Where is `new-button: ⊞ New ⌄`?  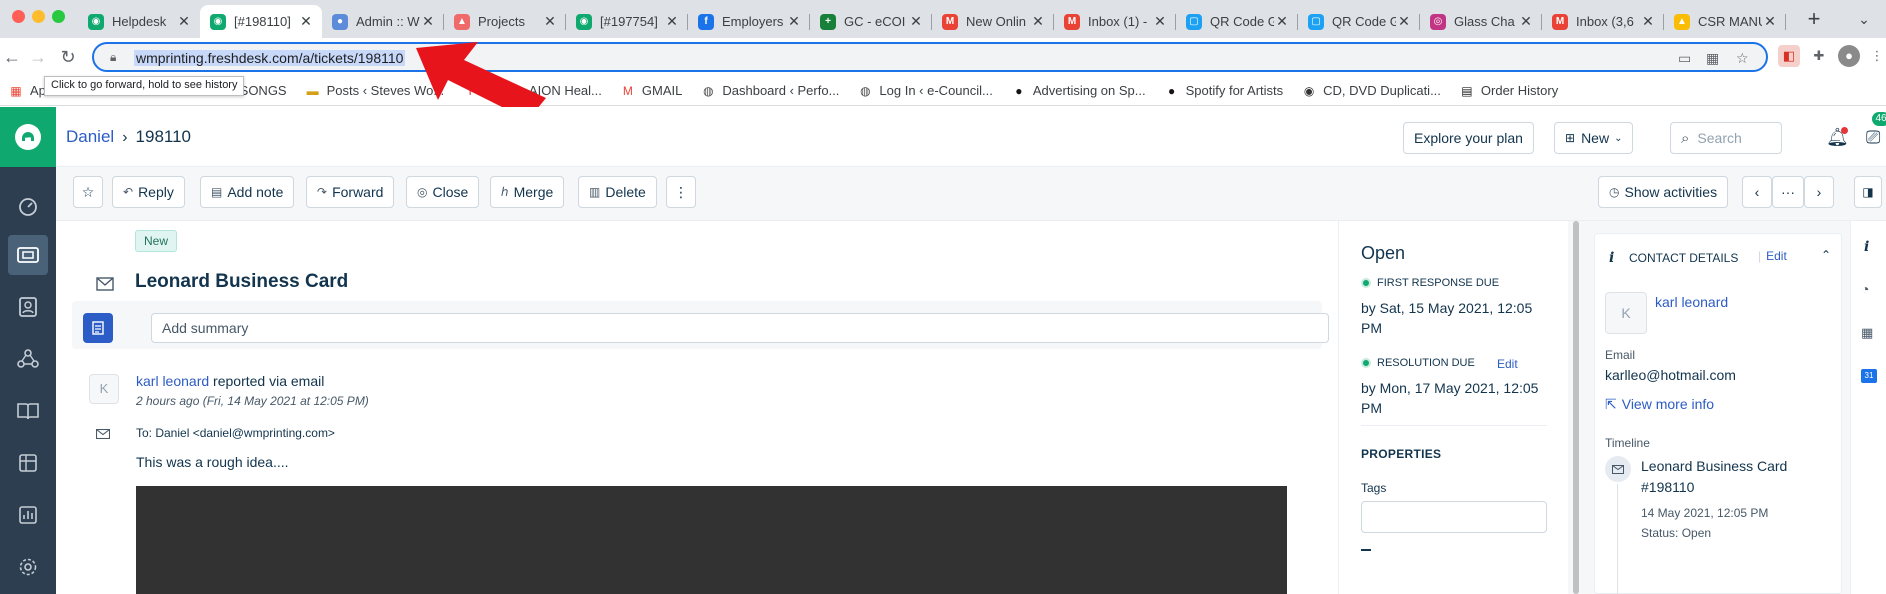
new-button: ⊞ New ⌄ is located at coordinates (1594, 138).